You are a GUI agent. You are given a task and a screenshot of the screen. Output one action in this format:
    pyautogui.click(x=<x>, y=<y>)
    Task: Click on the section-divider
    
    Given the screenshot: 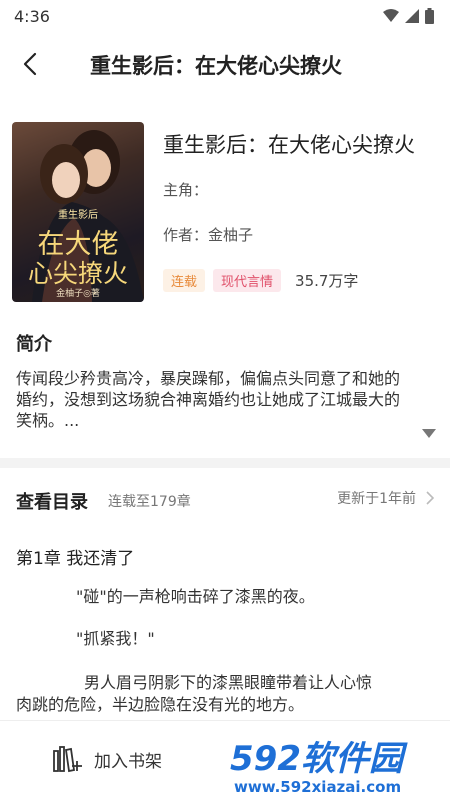 What is the action you would take?
    pyautogui.click(x=225, y=463)
    